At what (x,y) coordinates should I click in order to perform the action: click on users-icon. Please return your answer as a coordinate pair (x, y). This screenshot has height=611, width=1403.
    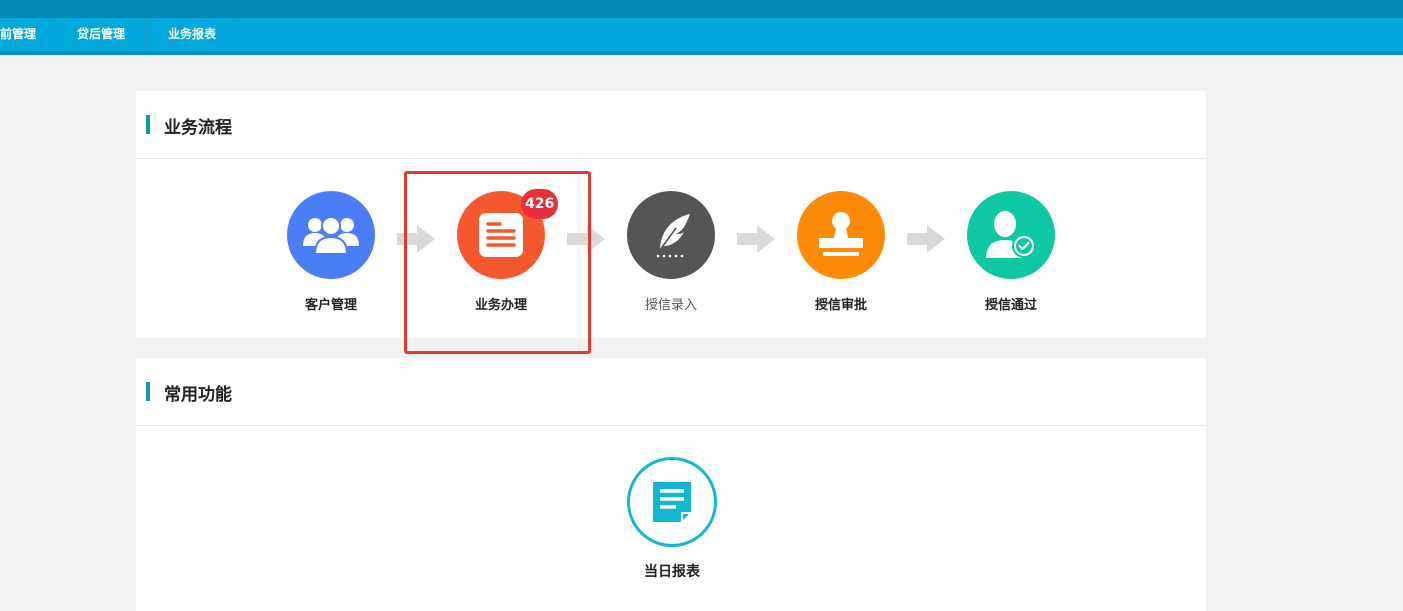
    Looking at the image, I should click on (331, 235).